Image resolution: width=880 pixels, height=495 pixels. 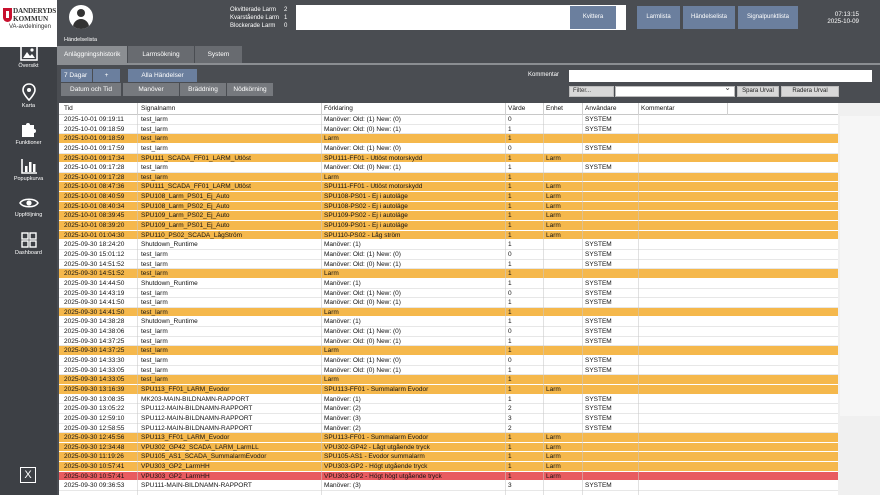 I want to click on cell-sig: SPU108_Larm_PS01_Ej_Auto, so click(x=185, y=197).